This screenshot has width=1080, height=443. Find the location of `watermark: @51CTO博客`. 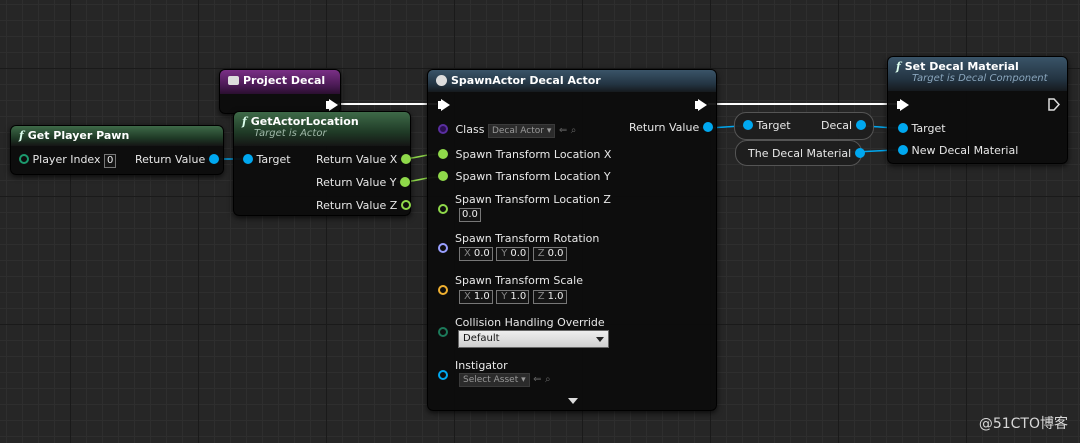

watermark: @51CTO博客 is located at coordinates (1023, 424).